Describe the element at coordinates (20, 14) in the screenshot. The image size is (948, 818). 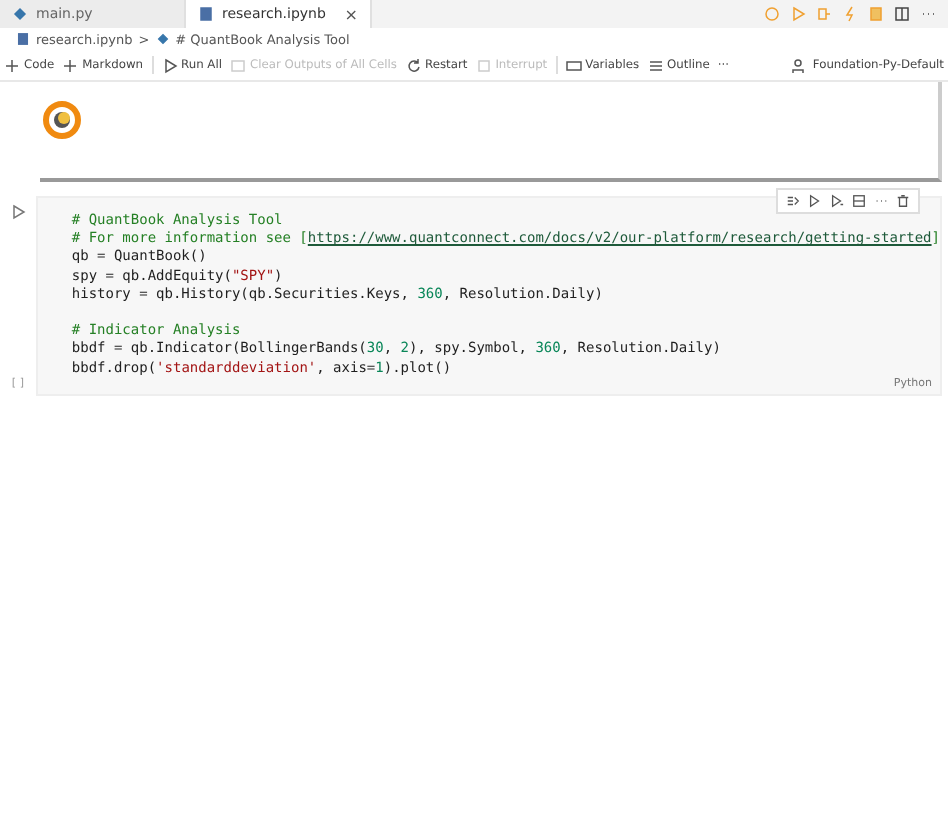
I see `python-file-icon` at that location.